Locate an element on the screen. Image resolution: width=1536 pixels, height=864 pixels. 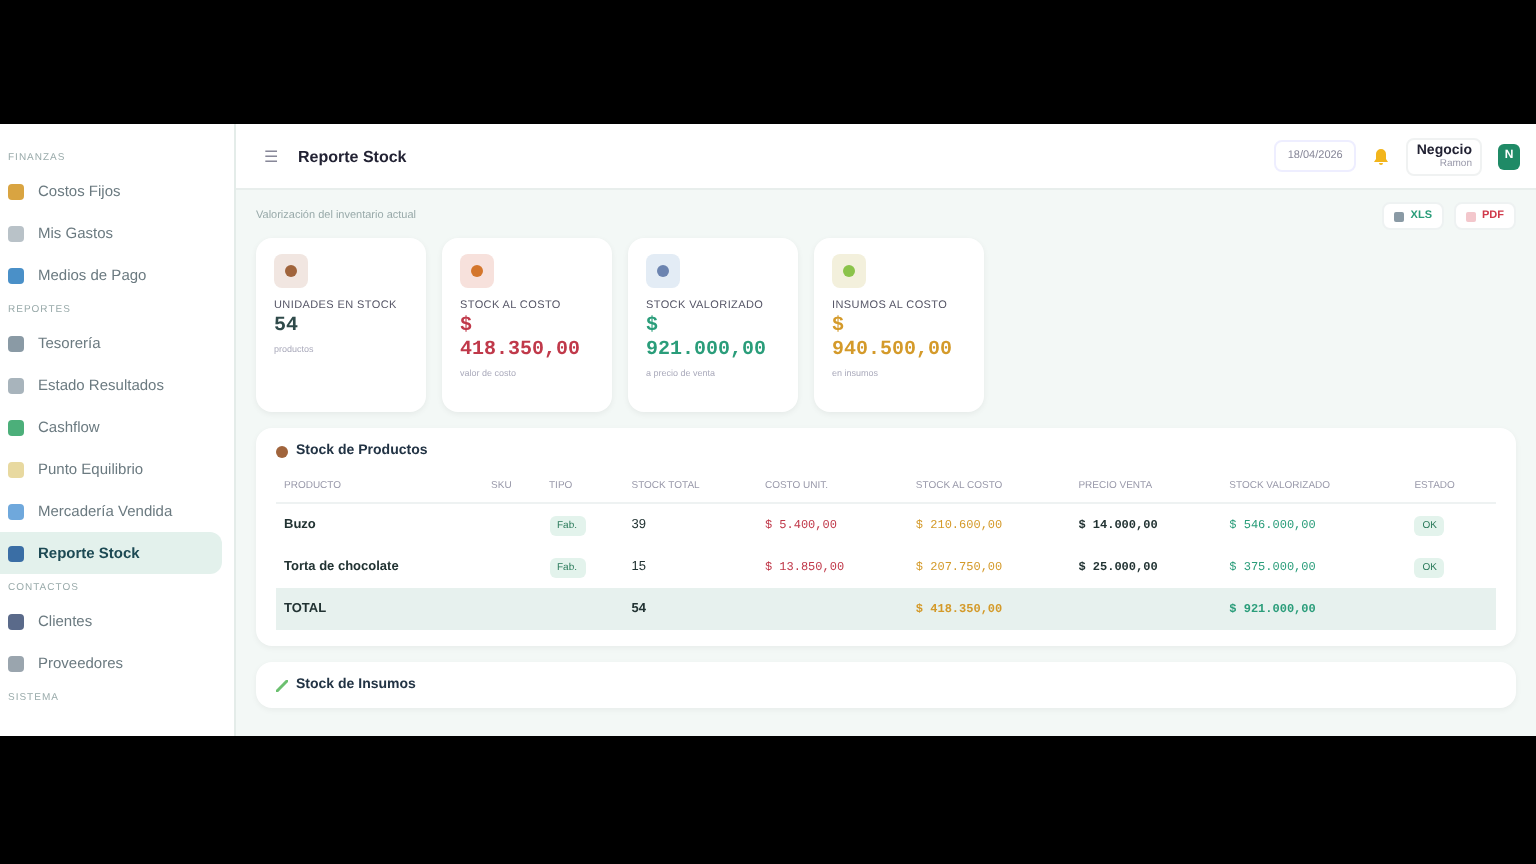
stat-value: $ 921.000,00 is located at coordinates (707, 340).